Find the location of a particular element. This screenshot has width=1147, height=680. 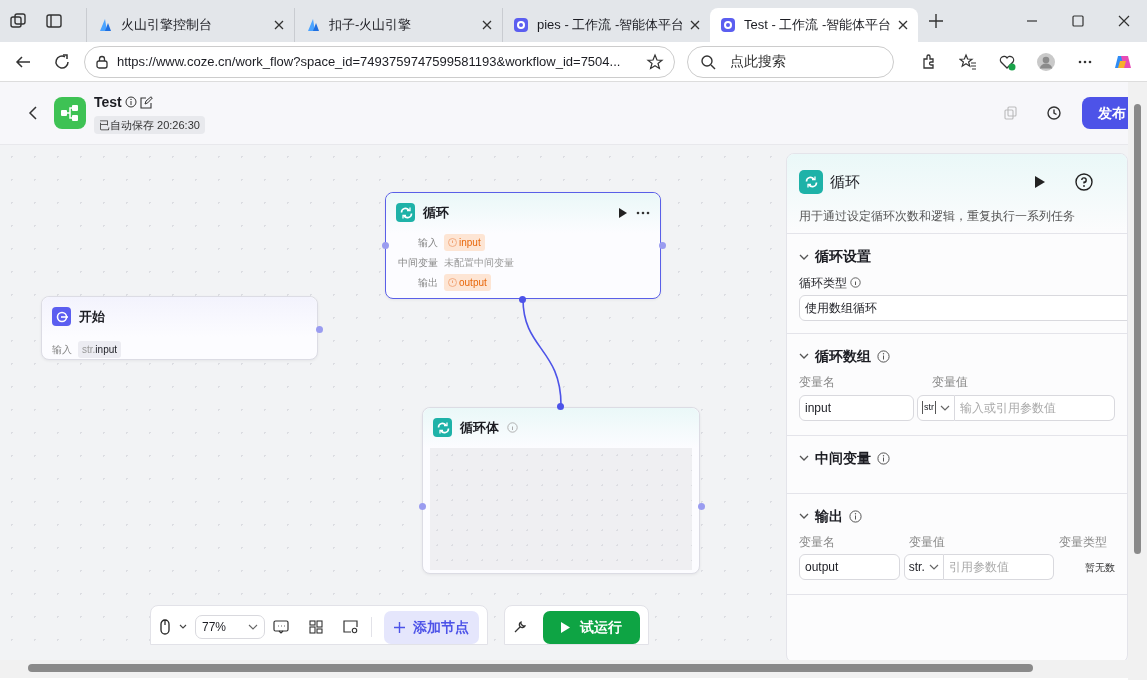

section-title: 输出 is located at coordinates (829, 516).